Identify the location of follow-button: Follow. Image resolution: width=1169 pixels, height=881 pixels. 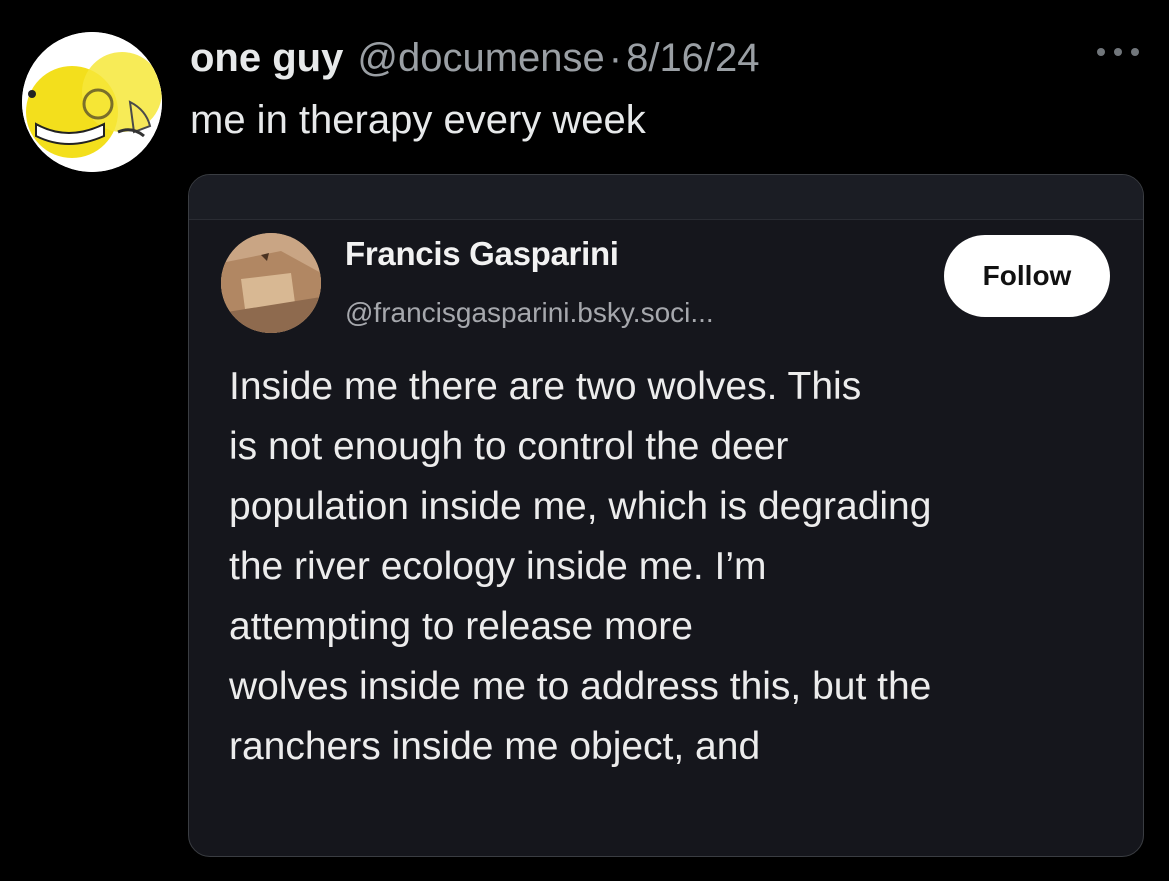
(1027, 276).